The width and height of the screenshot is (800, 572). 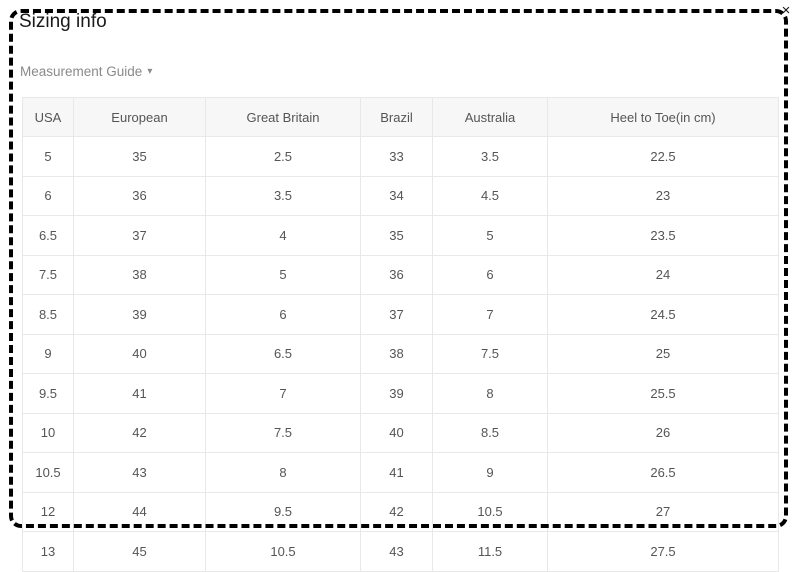 What do you see at coordinates (48, 235) in the screenshot?
I see `cell-usa: 6.5` at bounding box center [48, 235].